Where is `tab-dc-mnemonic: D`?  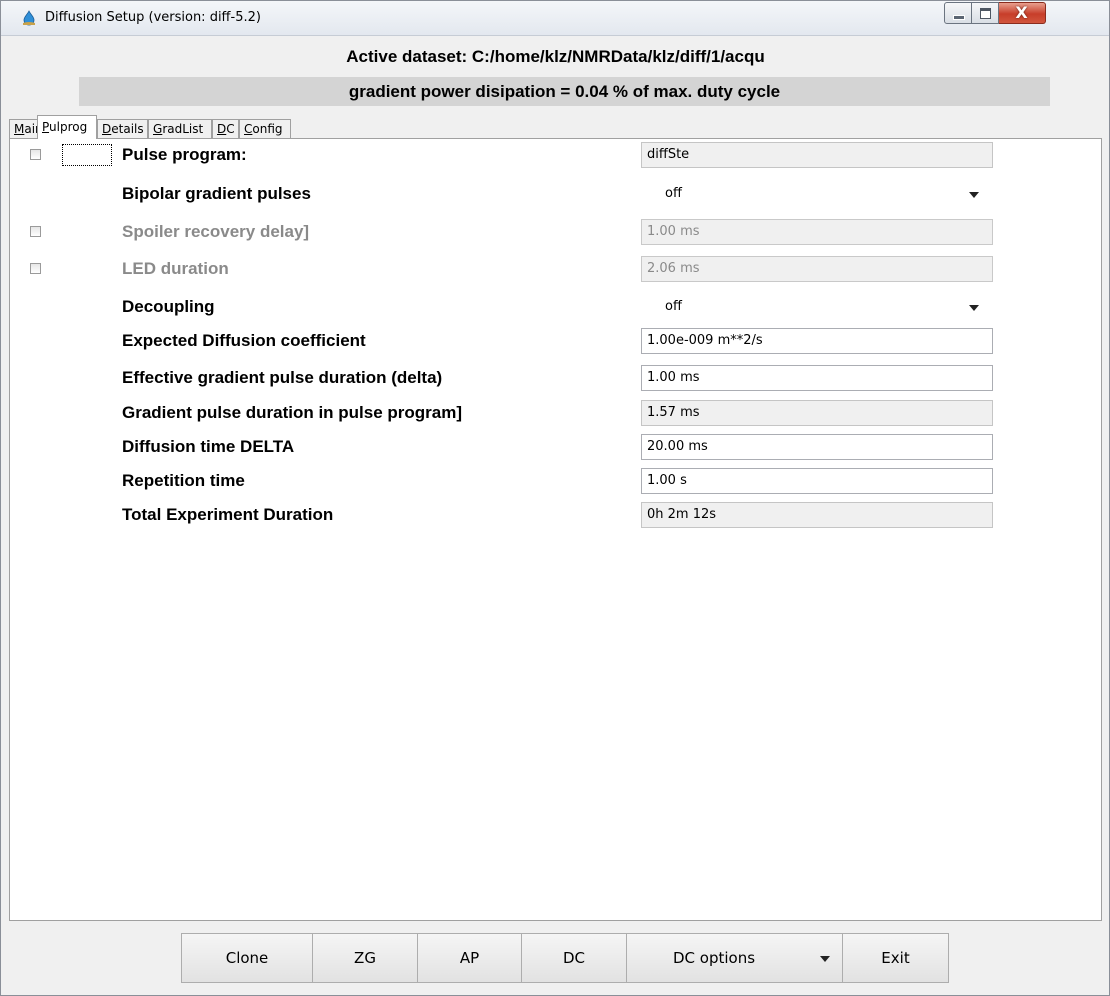
tab-dc-mnemonic: D is located at coordinates (222, 129).